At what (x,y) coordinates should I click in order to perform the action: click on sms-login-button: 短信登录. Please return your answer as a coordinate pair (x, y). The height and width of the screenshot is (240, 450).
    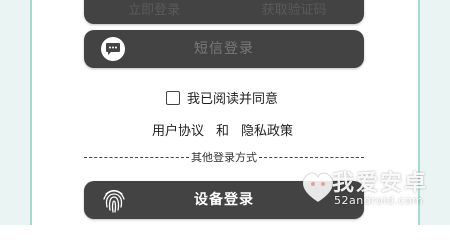
    Looking at the image, I should click on (224, 49).